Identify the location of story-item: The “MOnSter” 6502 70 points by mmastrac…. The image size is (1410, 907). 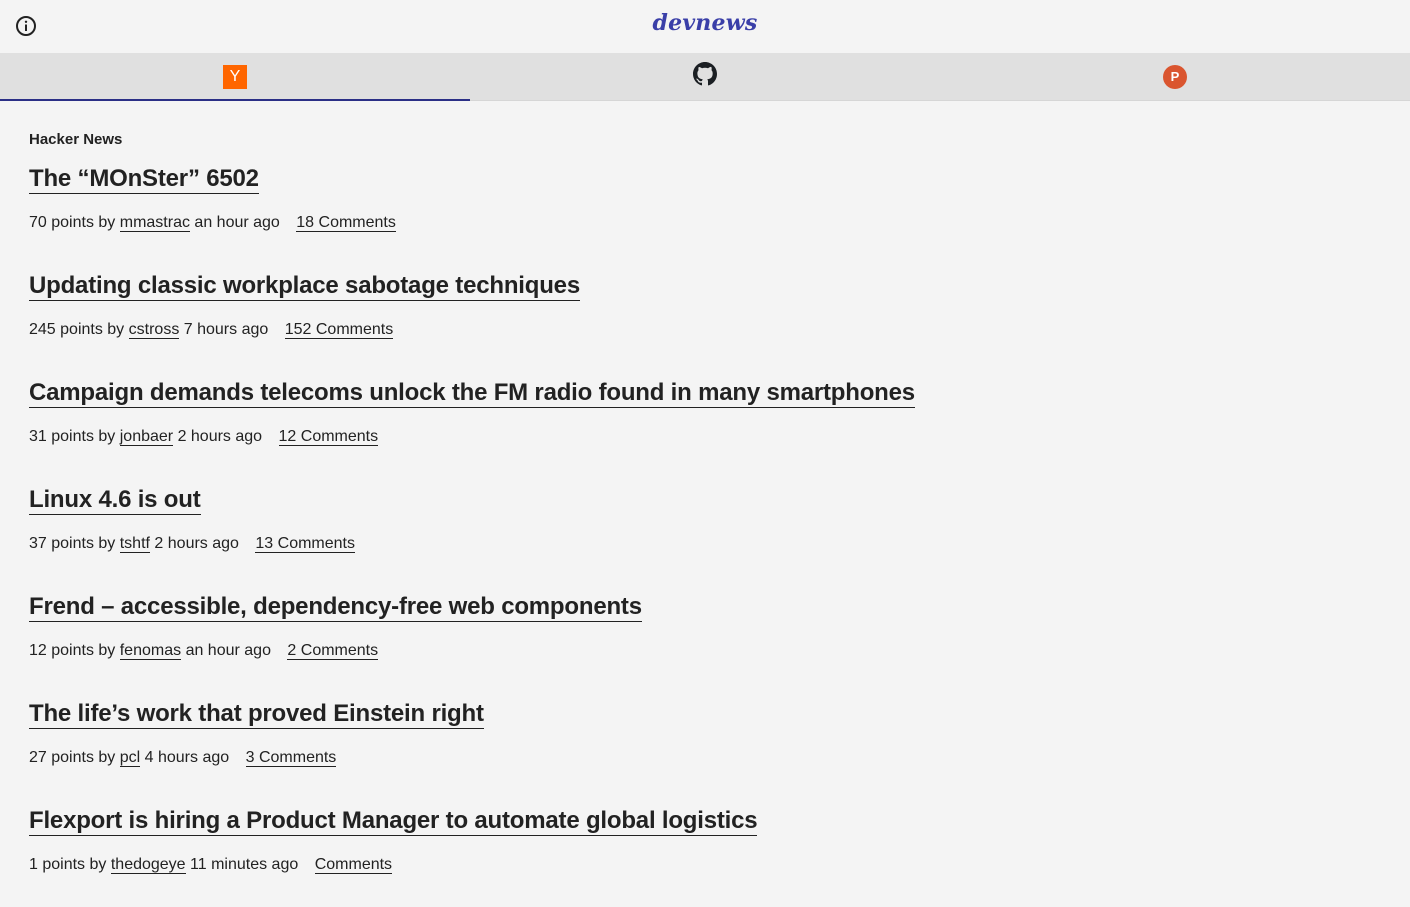
(705, 218).